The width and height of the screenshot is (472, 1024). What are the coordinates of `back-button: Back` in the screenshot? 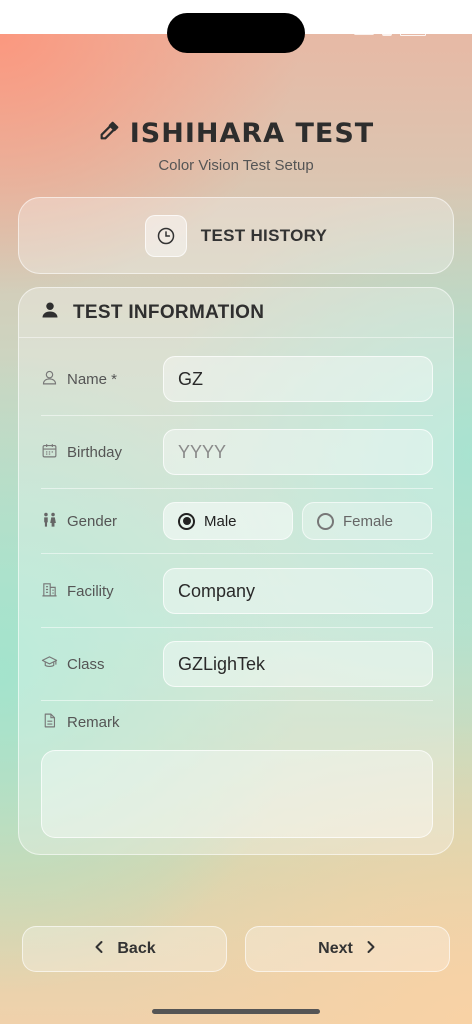 It's located at (124, 949).